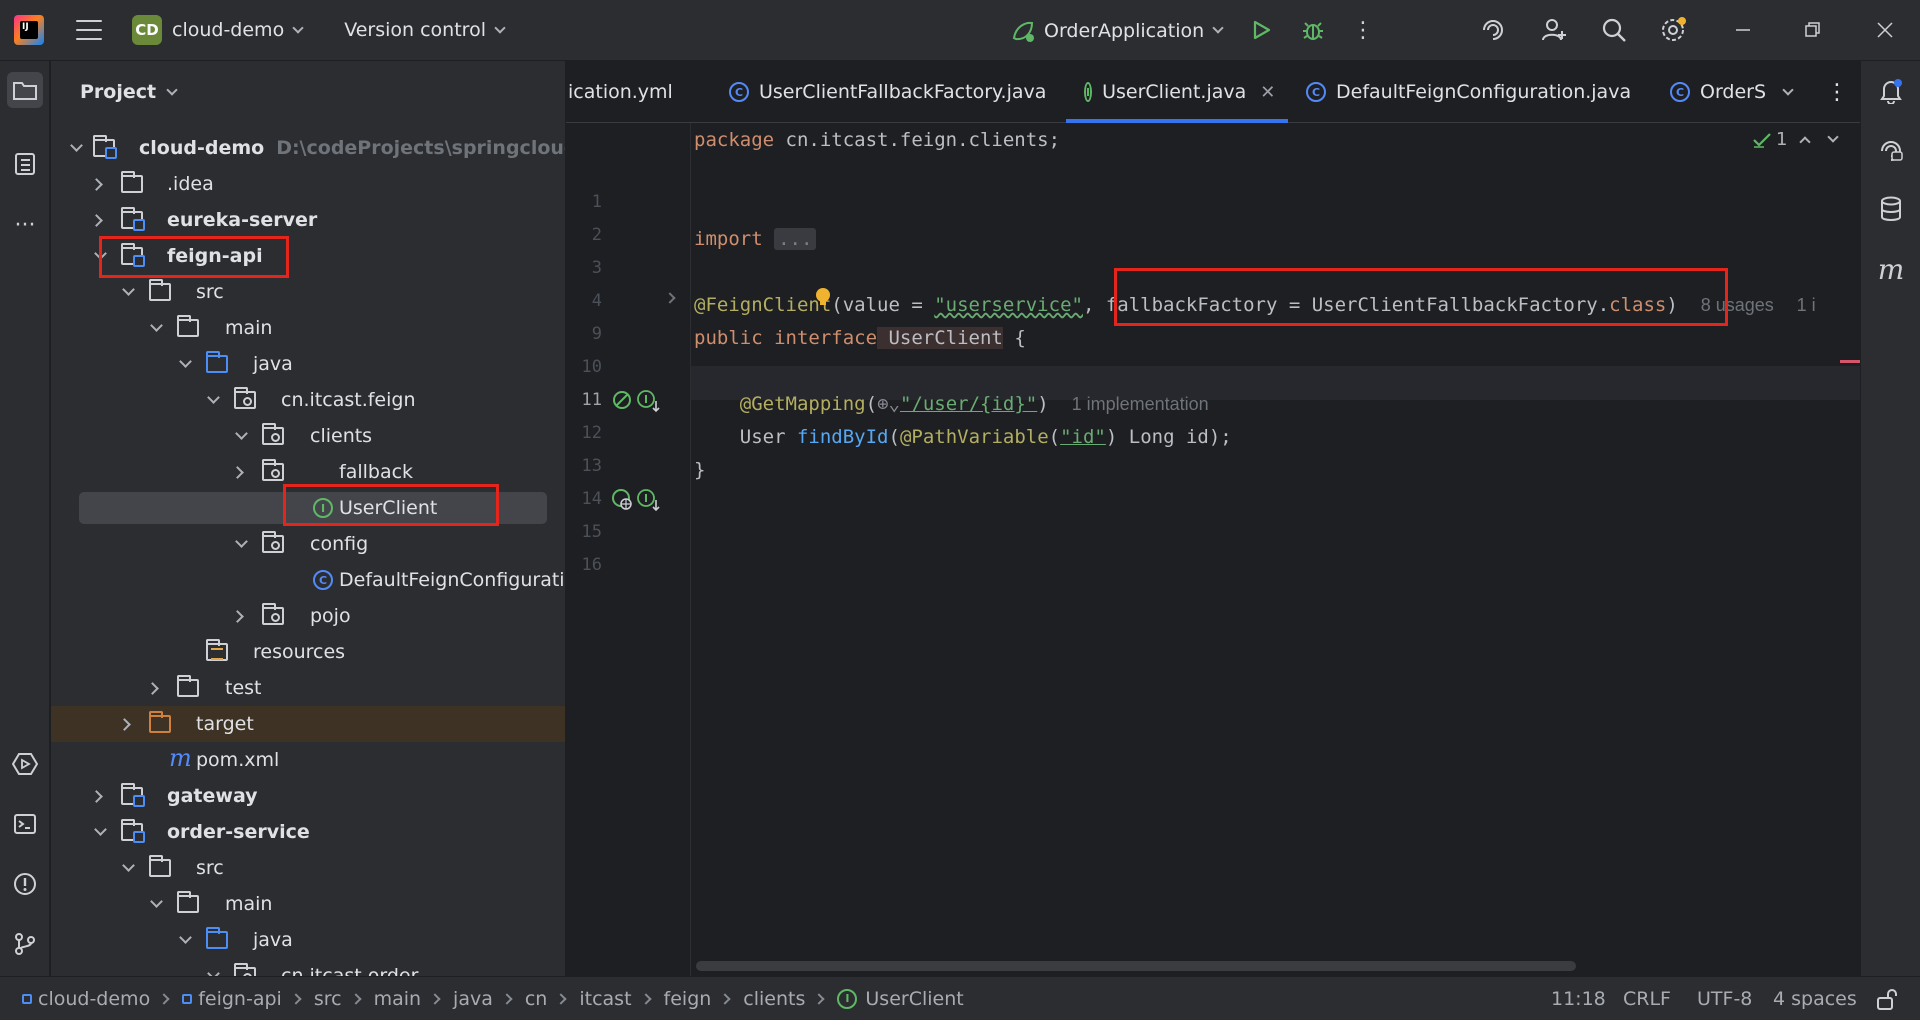 The image size is (1920, 1020). I want to click on fold-expand-icon, so click(670, 298).